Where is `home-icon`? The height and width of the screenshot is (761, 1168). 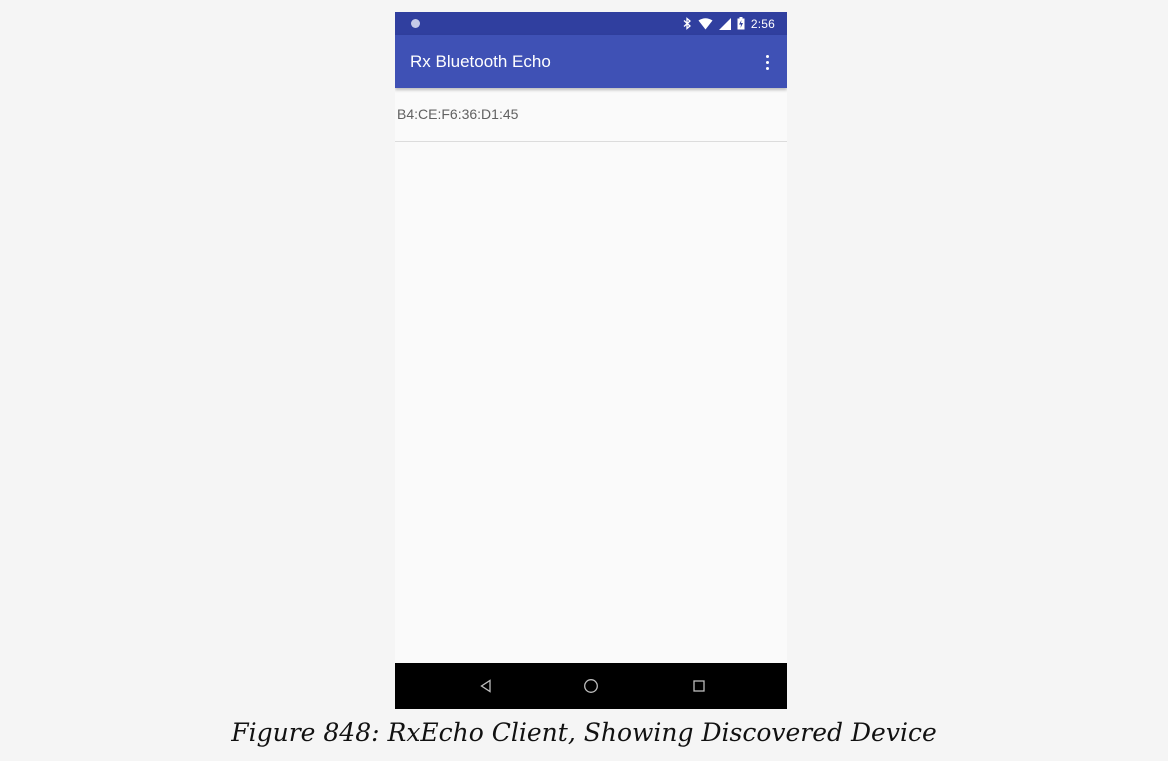
home-icon is located at coordinates (591, 686).